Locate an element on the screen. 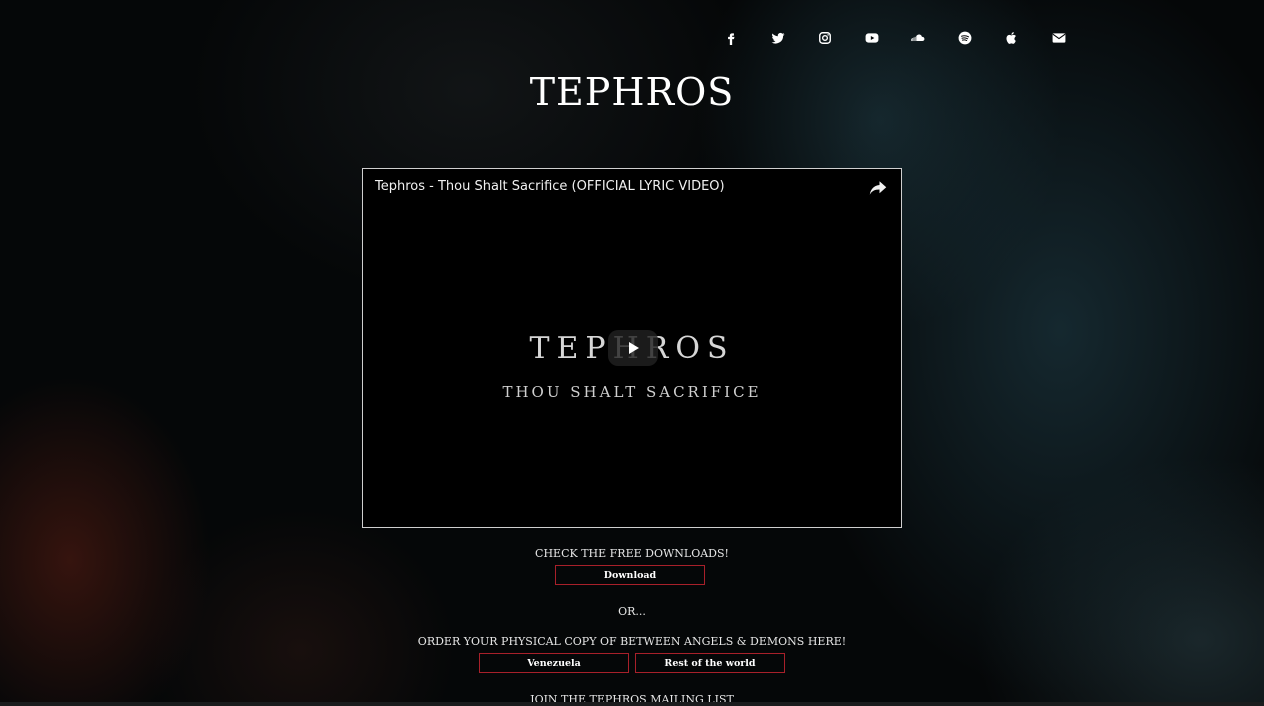  youtube-link is located at coordinates (872, 38).